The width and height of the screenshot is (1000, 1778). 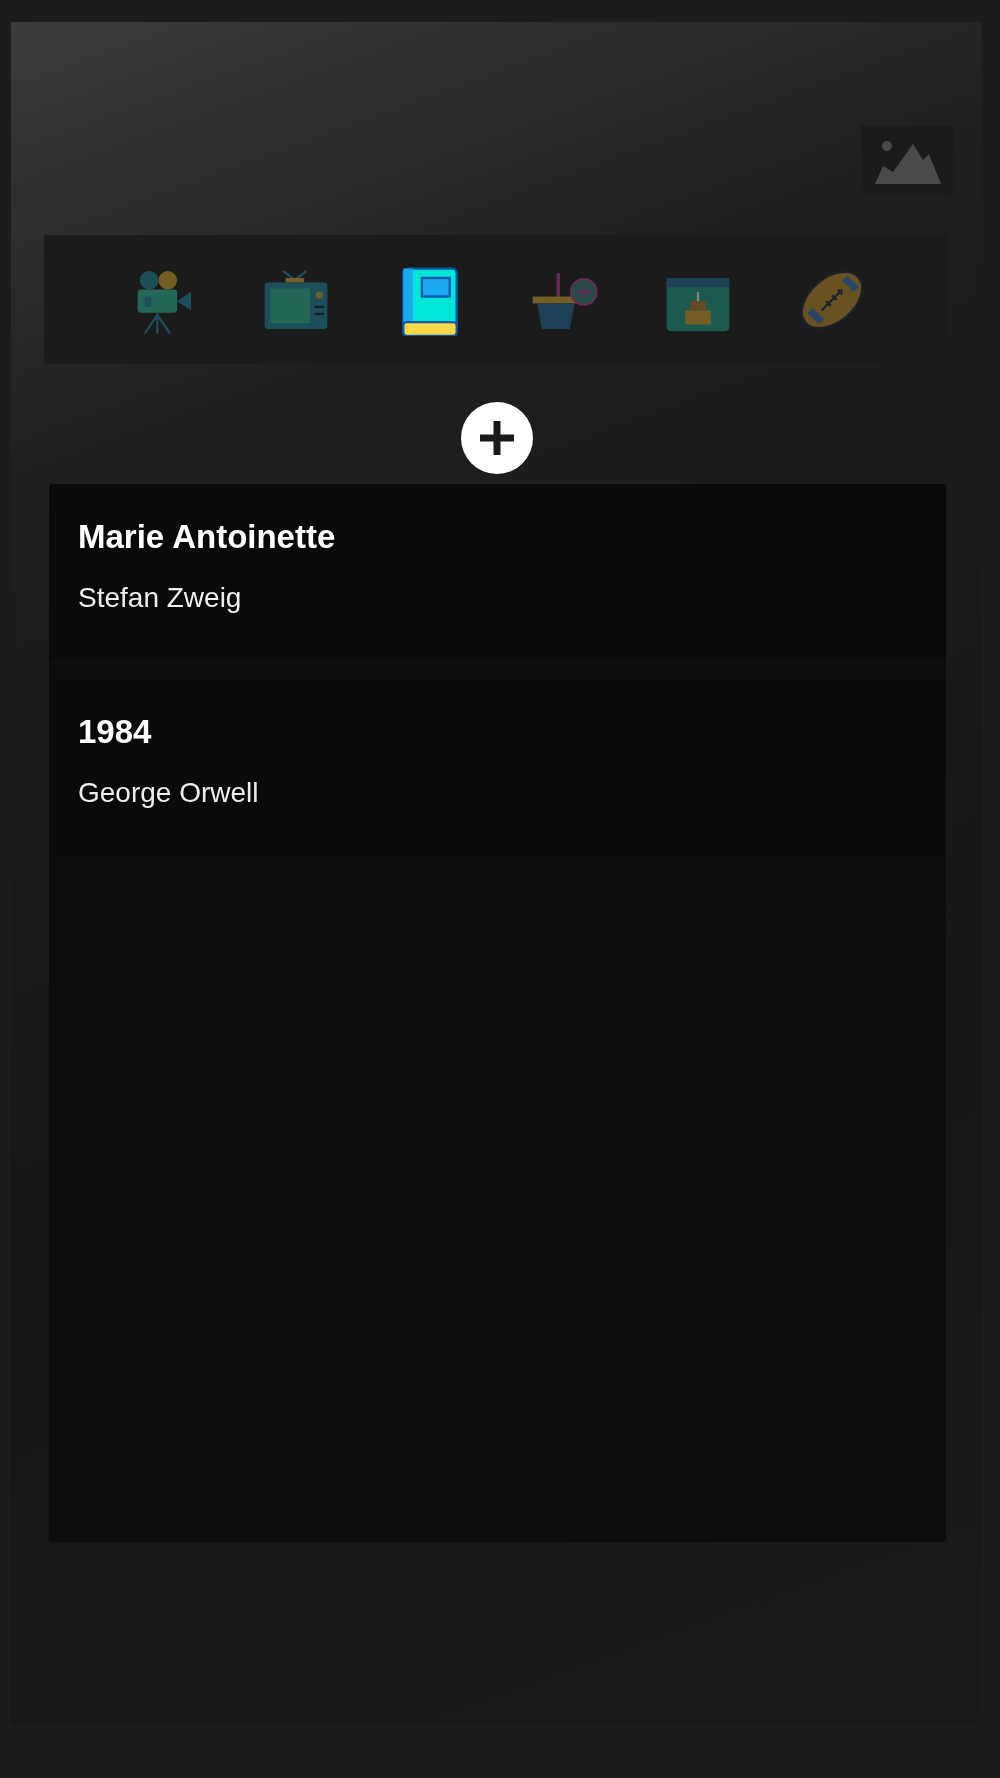 I want to click on book-author: George Orwell, so click(x=169, y=793).